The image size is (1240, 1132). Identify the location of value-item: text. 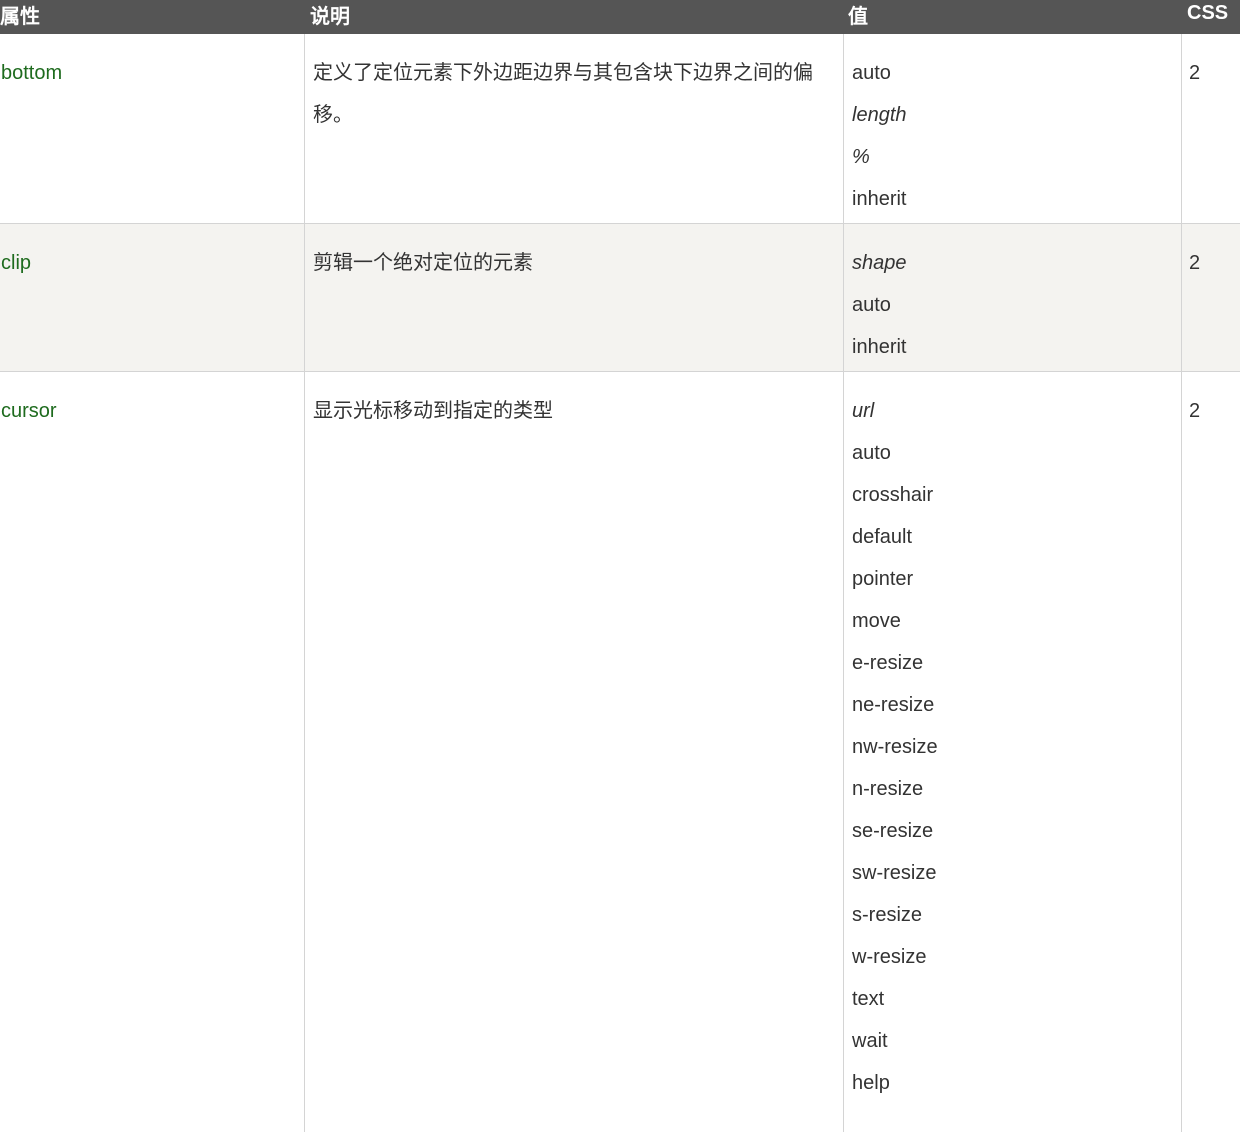
(868, 999).